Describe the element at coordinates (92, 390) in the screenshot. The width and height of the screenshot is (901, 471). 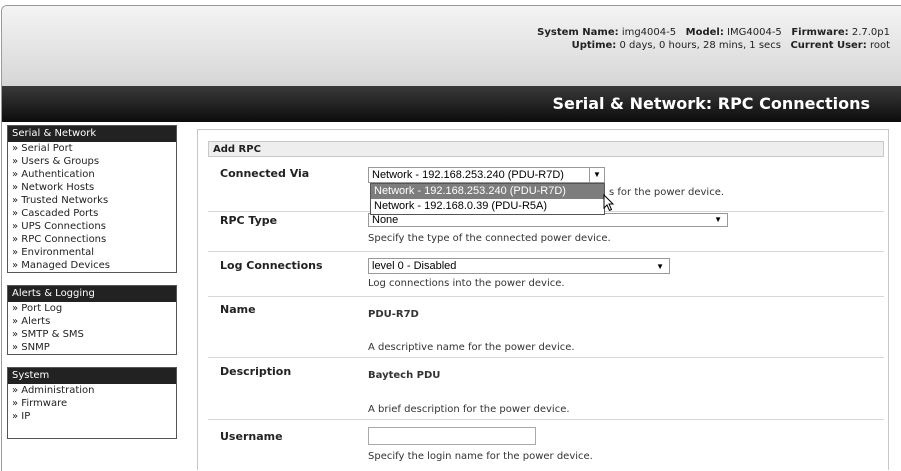
I see `sidebar-item-administration: » Administration` at that location.